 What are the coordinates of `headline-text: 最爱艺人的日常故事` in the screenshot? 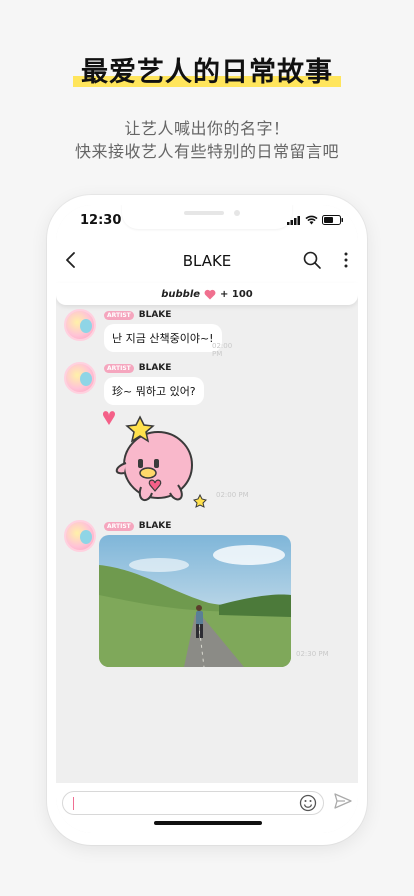 It's located at (207, 69).